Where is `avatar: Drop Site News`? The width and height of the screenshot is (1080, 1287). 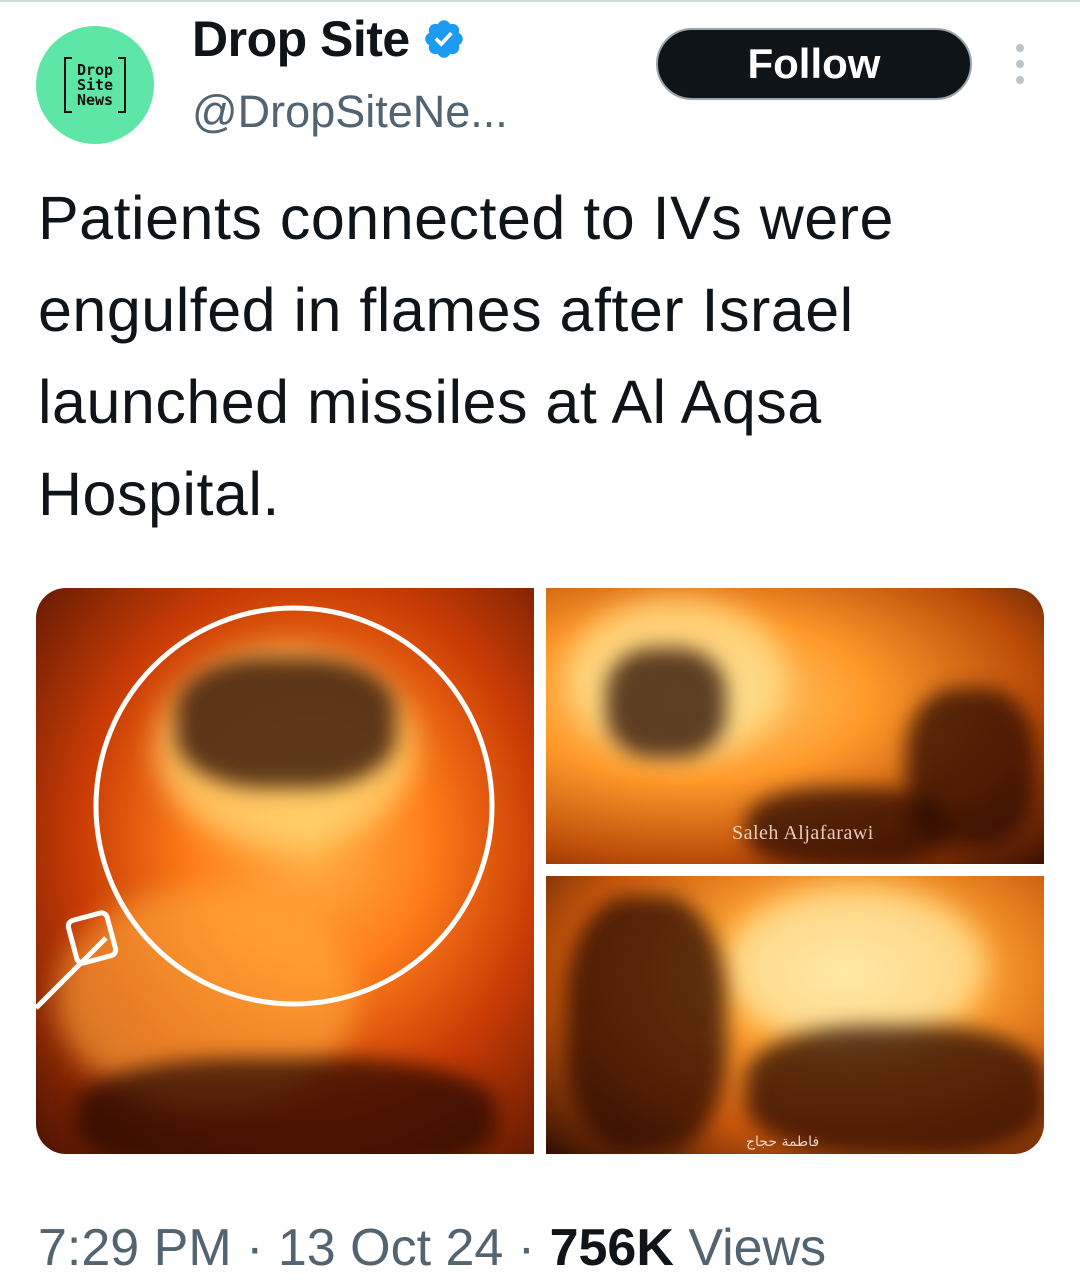
avatar: Drop Site News is located at coordinates (95, 85).